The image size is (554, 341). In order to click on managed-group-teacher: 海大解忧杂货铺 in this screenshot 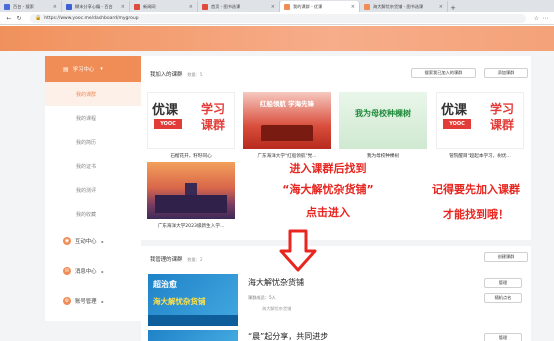, I will do `click(277, 308)`.